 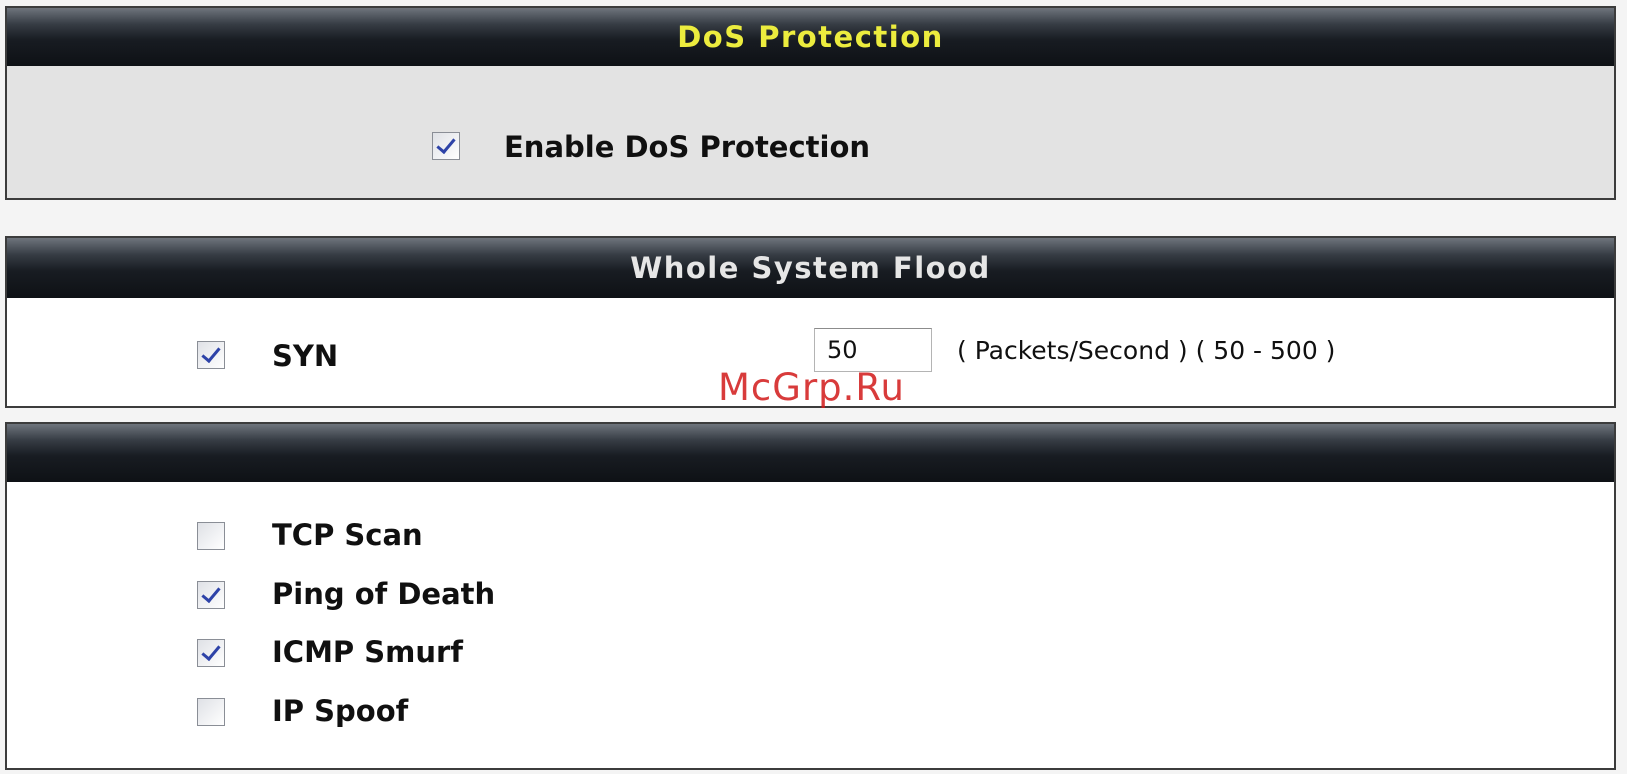 What do you see at coordinates (384, 594) in the screenshot?
I see `ping-of-death-label: Ping of Death` at bounding box center [384, 594].